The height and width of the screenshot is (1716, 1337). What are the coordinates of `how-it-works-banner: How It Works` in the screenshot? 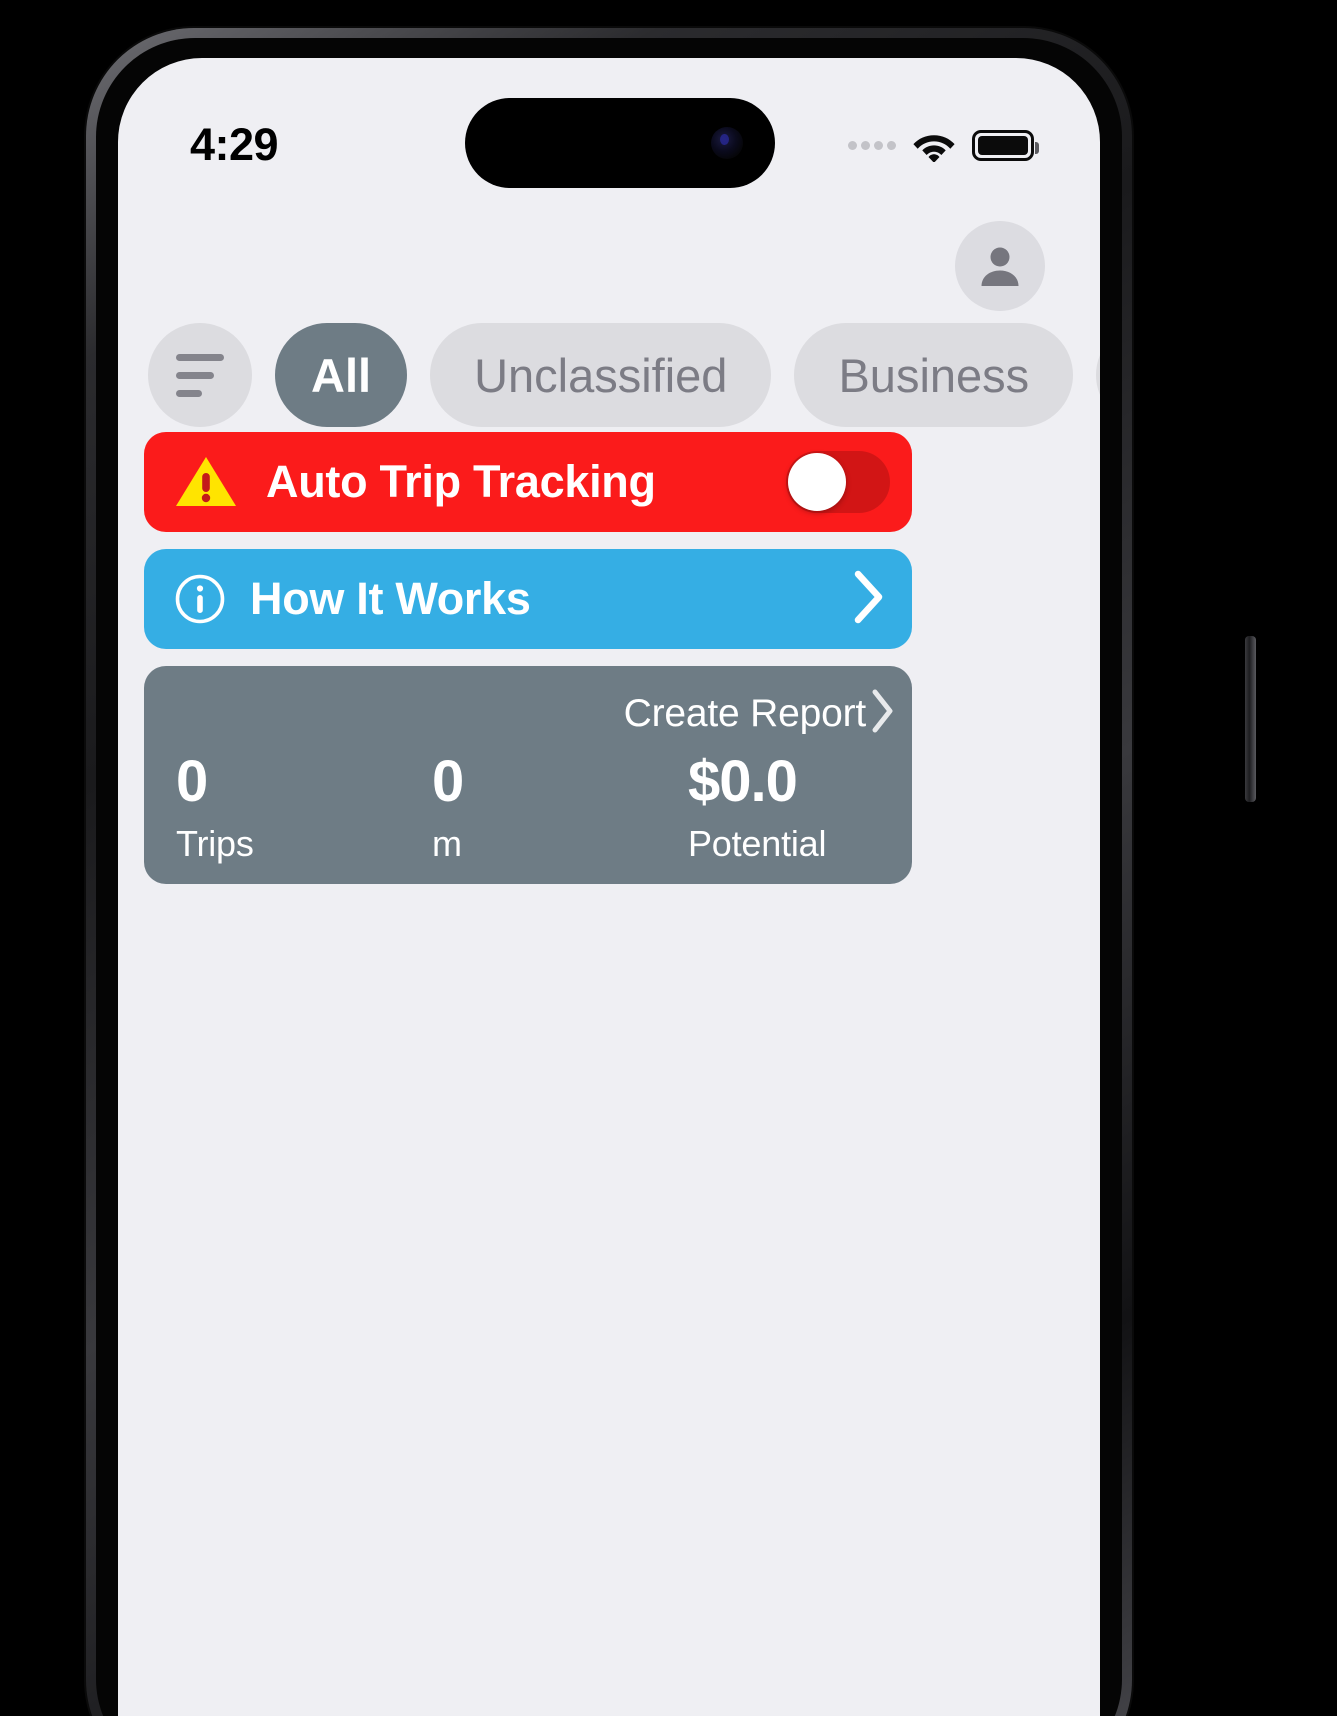 It's located at (528, 599).